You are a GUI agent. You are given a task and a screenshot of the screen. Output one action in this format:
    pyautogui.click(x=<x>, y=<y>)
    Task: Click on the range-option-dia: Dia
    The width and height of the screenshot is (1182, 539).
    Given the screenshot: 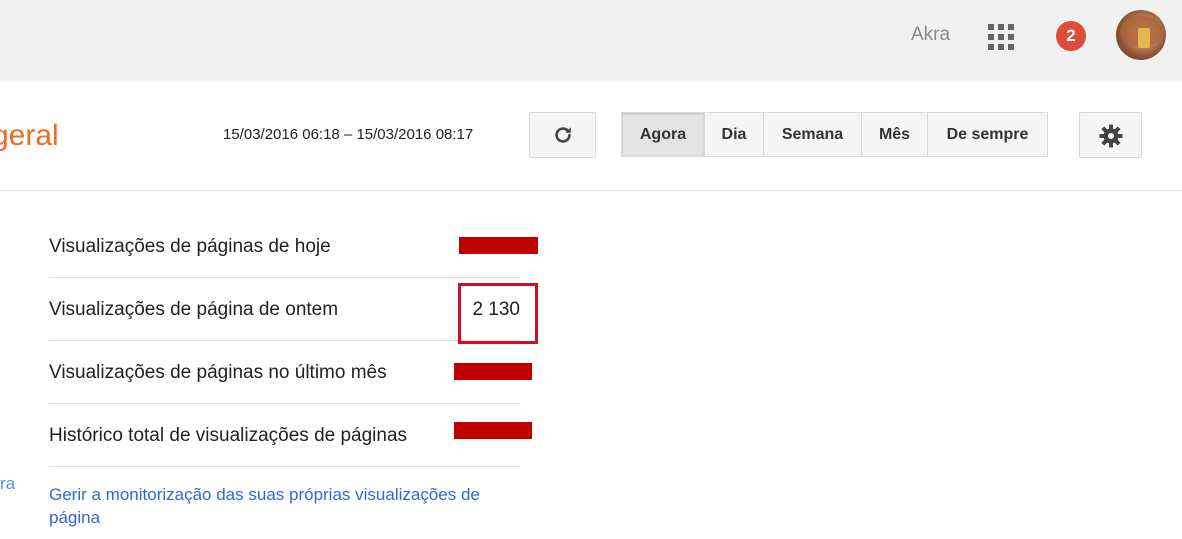 What is the action you would take?
    pyautogui.click(x=734, y=134)
    